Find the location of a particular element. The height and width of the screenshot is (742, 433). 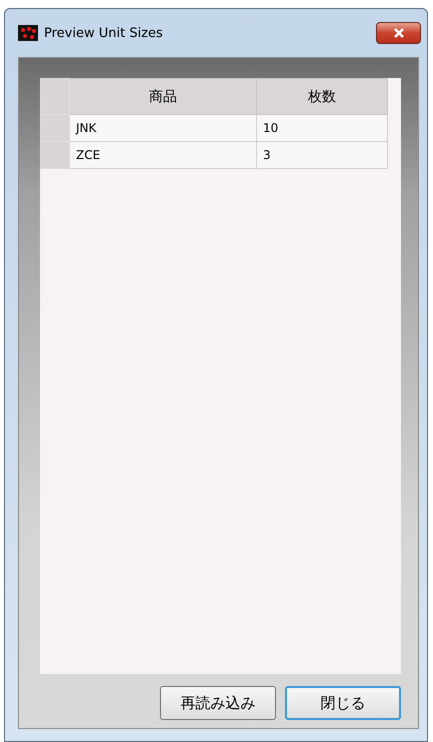

window-title: Preview Unit Sizes is located at coordinates (103, 33).